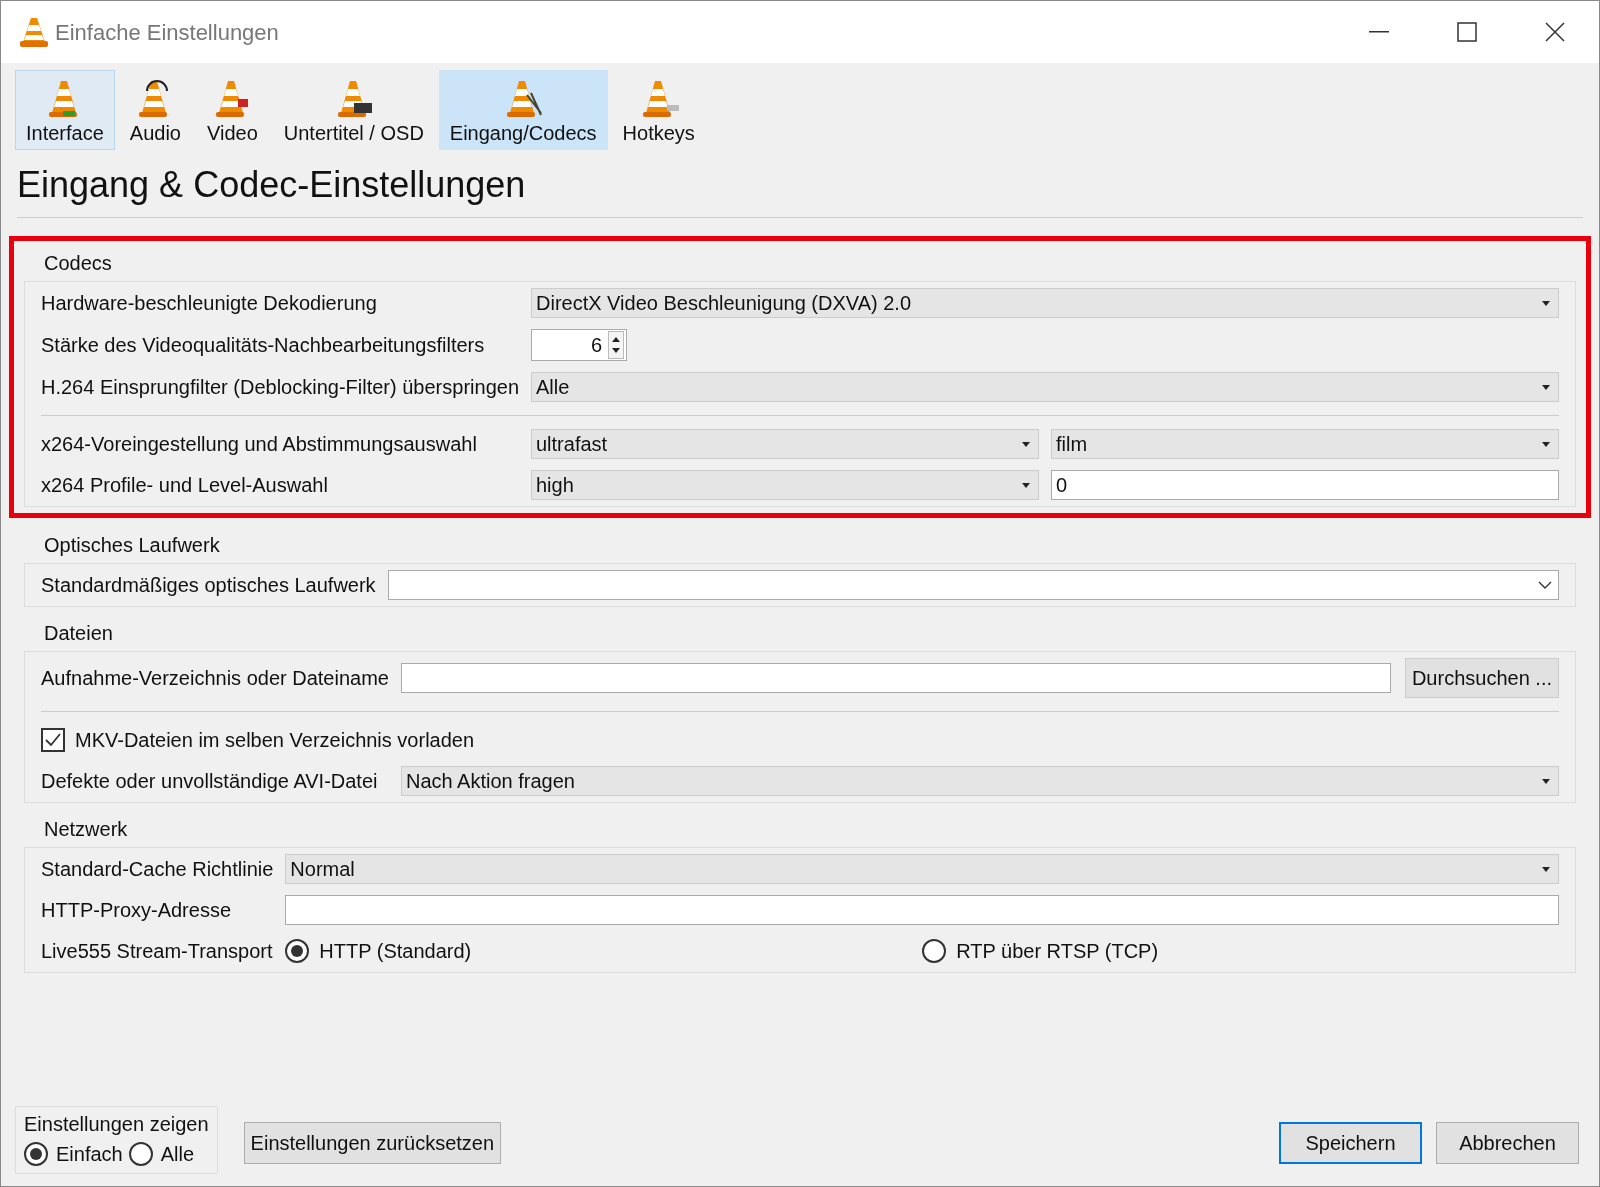  What do you see at coordinates (155, 110) in the screenshot?
I see `tab: Audio` at bounding box center [155, 110].